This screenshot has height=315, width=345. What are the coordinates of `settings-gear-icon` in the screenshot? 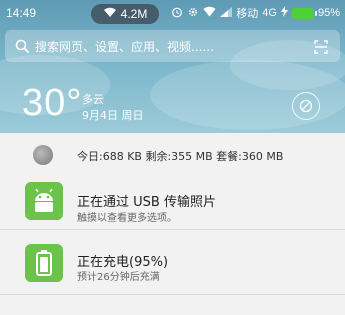 It's located at (193, 13).